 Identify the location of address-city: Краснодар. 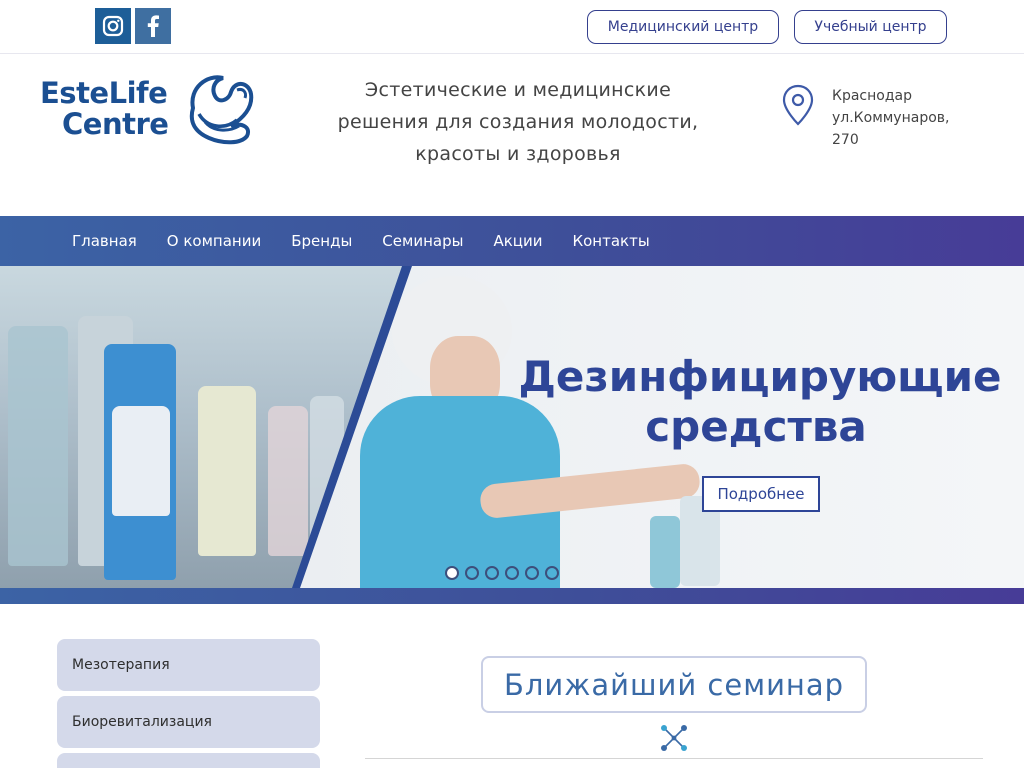
(872, 96).